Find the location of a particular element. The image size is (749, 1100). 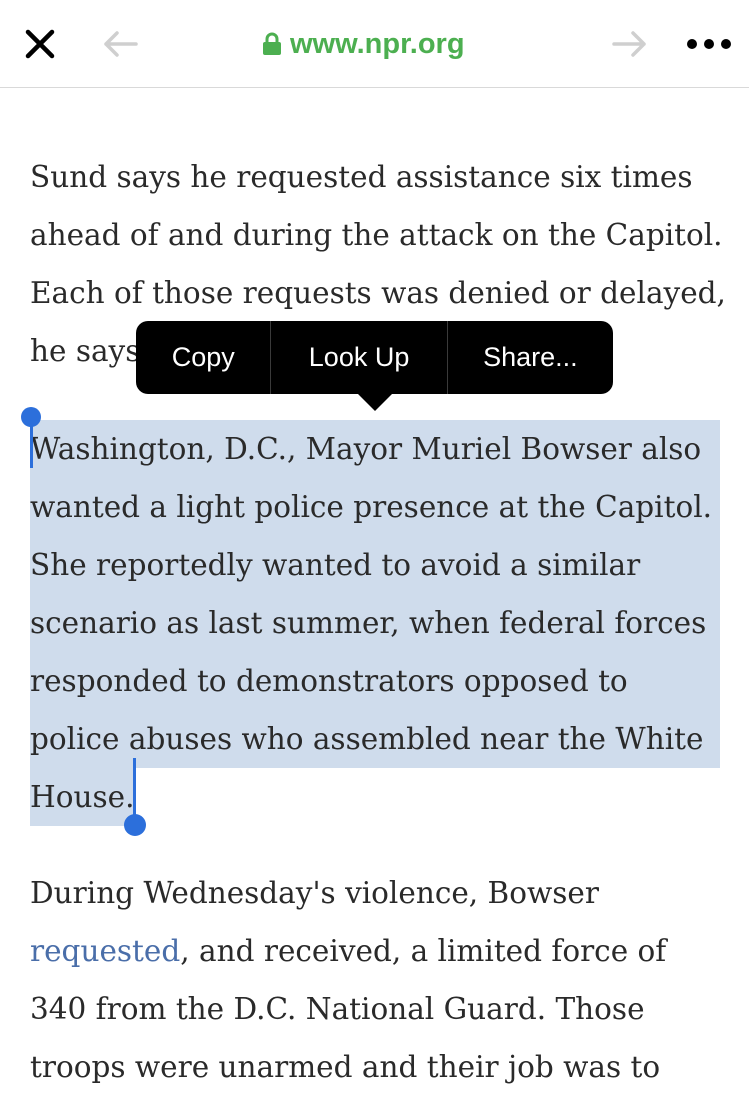

text-fragment: , and received, a limited force of is located at coordinates (423, 951).